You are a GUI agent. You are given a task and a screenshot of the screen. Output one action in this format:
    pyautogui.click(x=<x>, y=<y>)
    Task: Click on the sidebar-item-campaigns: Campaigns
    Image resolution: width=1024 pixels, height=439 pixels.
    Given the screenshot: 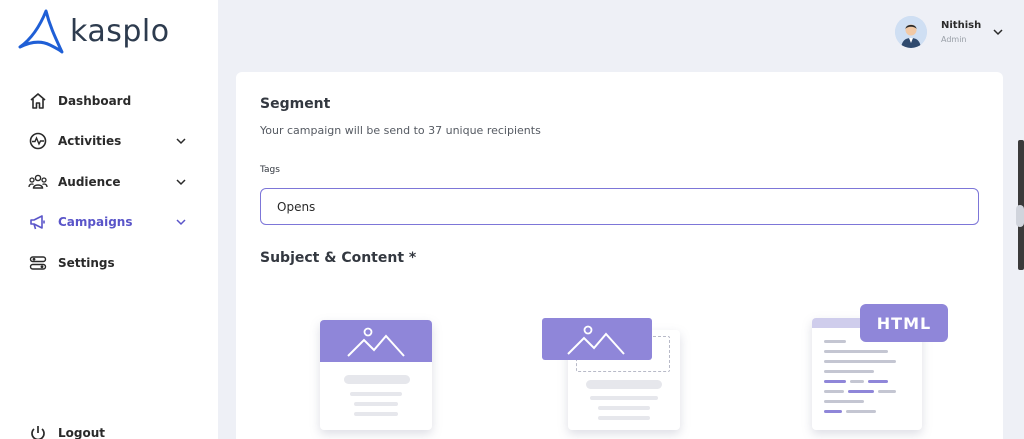 What is the action you would take?
    pyautogui.click(x=110, y=222)
    